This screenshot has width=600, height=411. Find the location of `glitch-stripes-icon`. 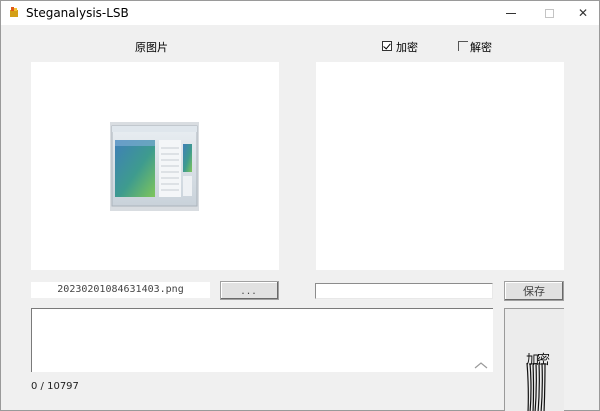

glitch-stripes-icon is located at coordinates (536, 387).